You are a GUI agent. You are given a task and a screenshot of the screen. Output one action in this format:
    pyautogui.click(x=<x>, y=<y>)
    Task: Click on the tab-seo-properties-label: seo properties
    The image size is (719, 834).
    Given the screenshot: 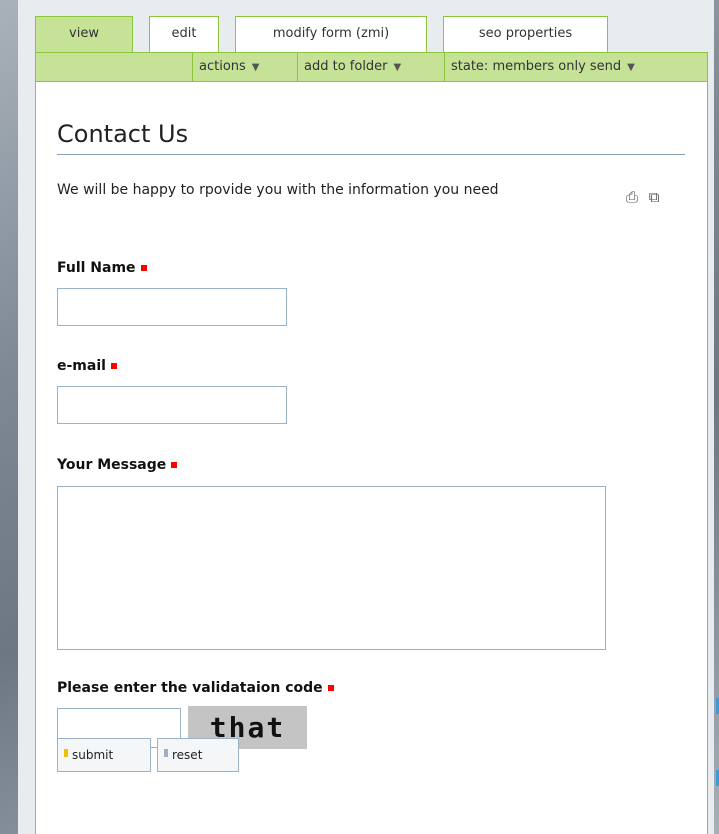 What is the action you would take?
    pyautogui.click(x=525, y=33)
    